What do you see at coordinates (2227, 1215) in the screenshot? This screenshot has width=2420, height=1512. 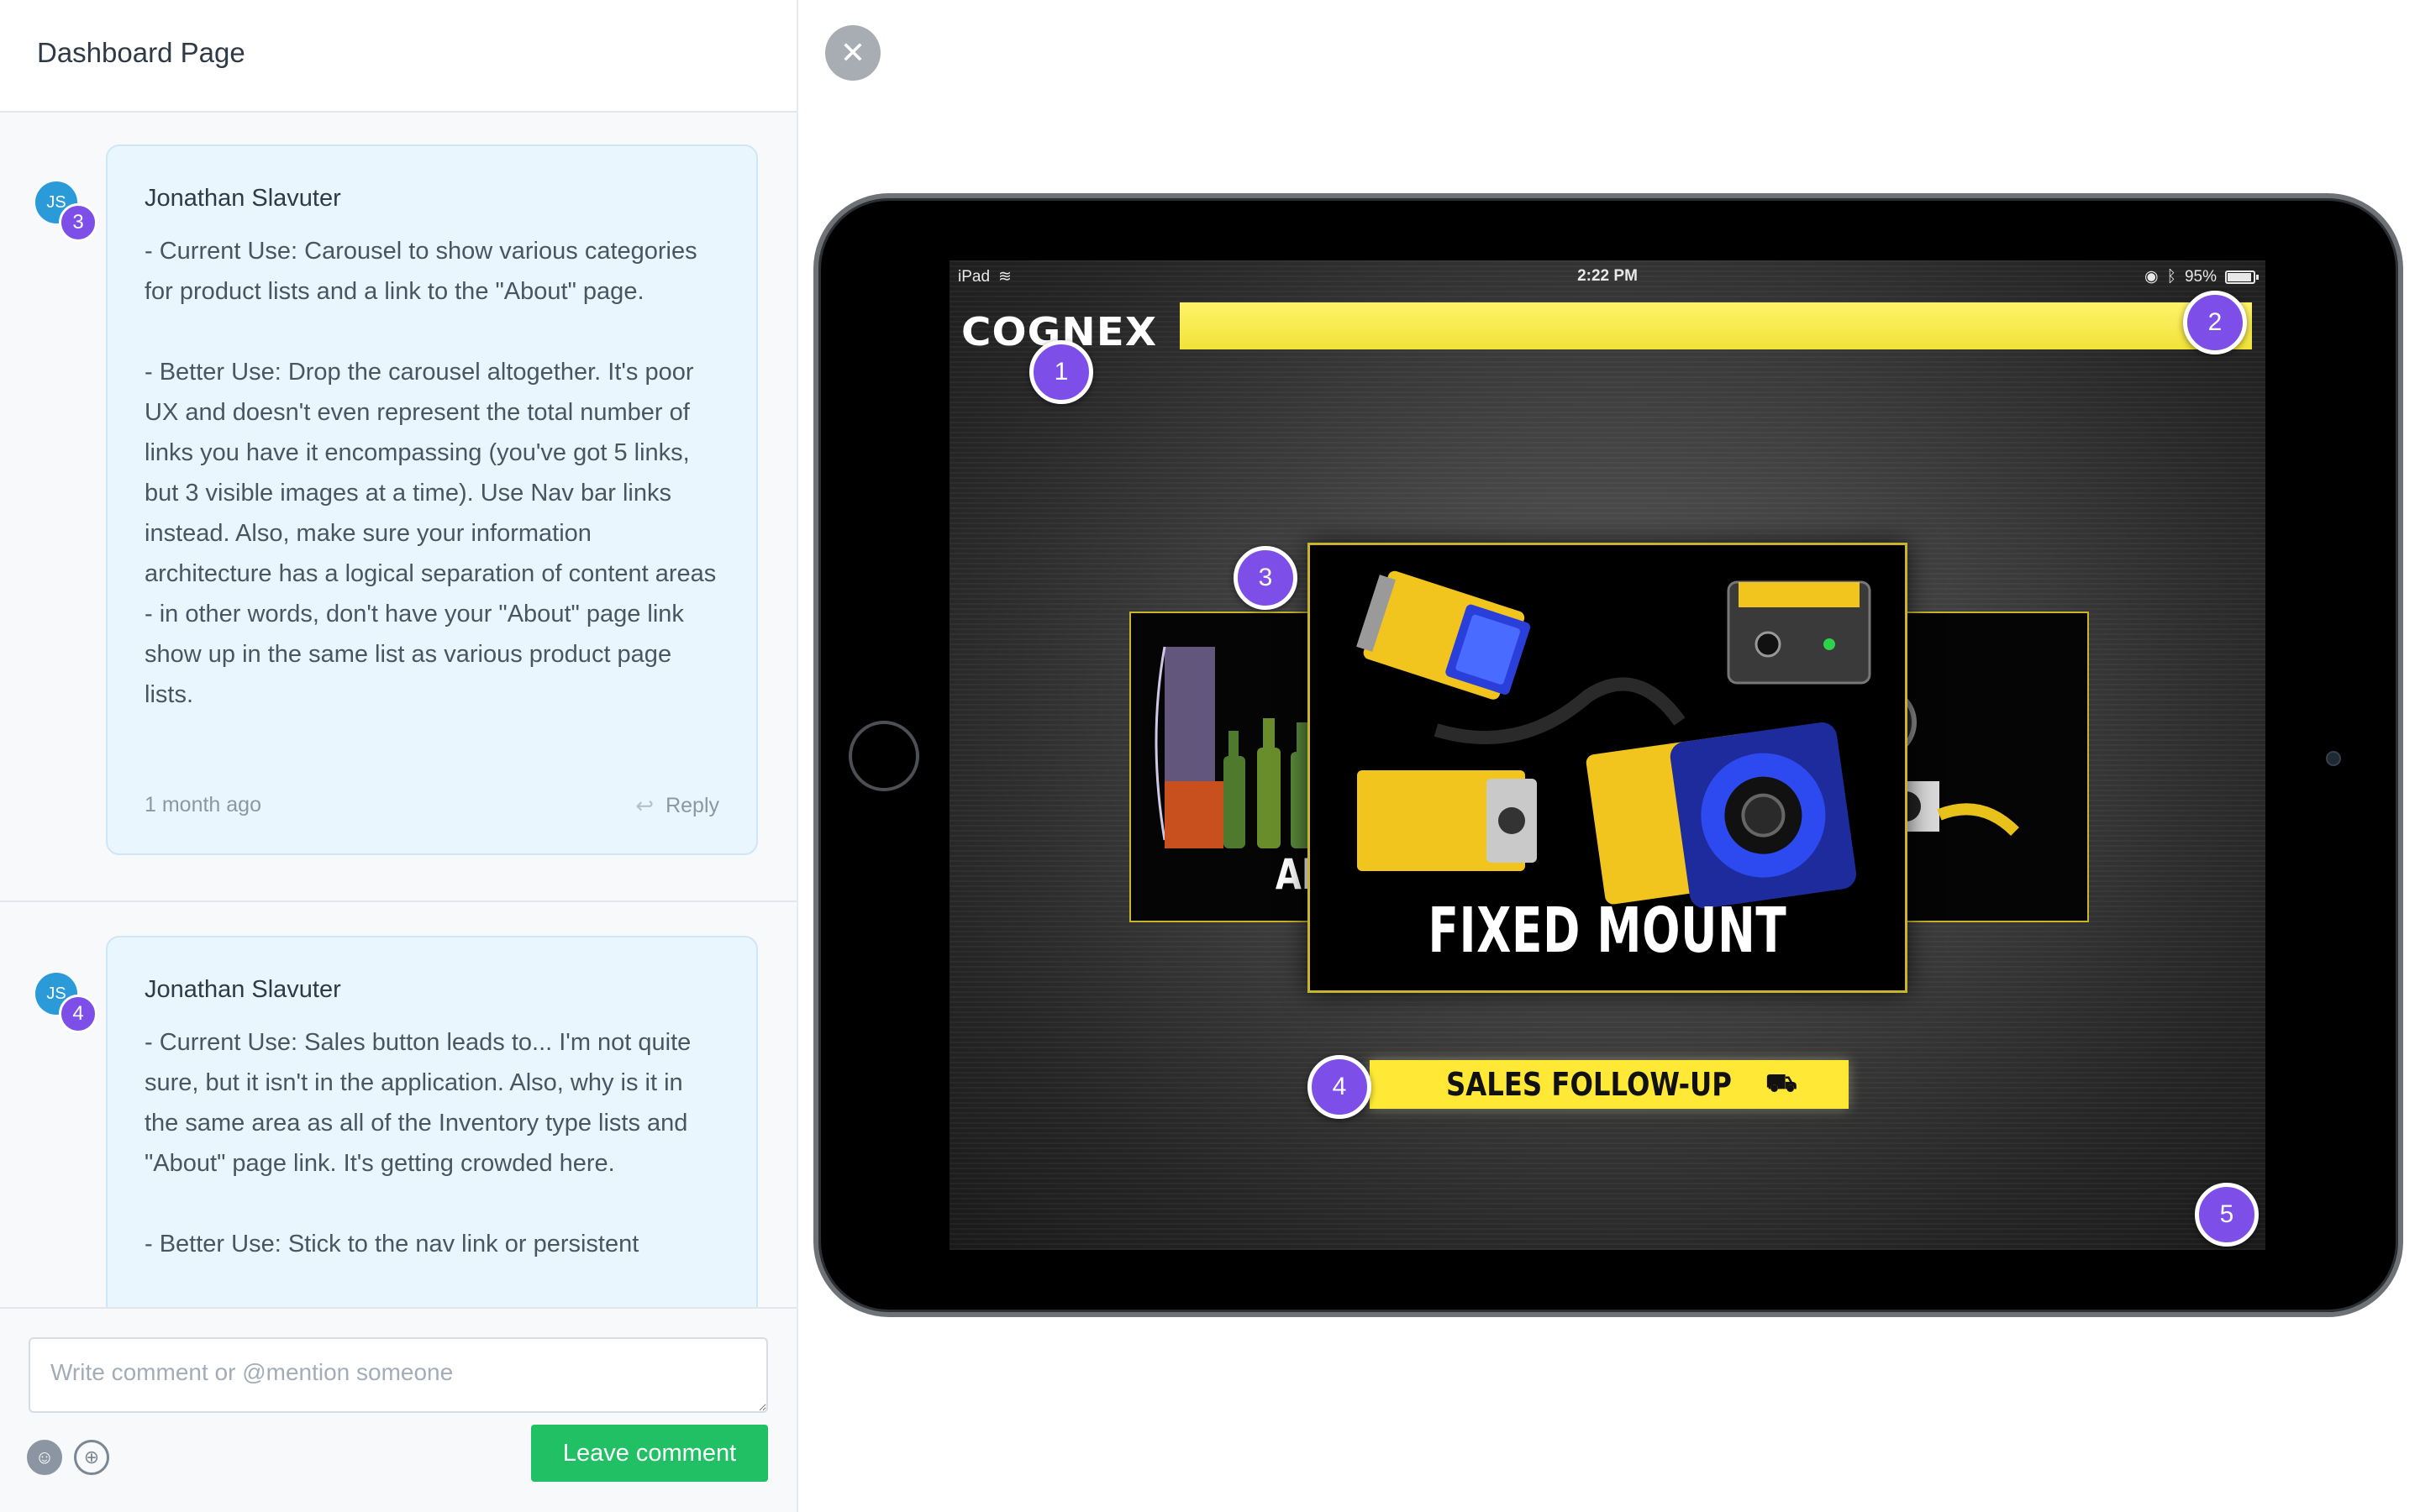 I see `annotation-marker-5: 5` at bounding box center [2227, 1215].